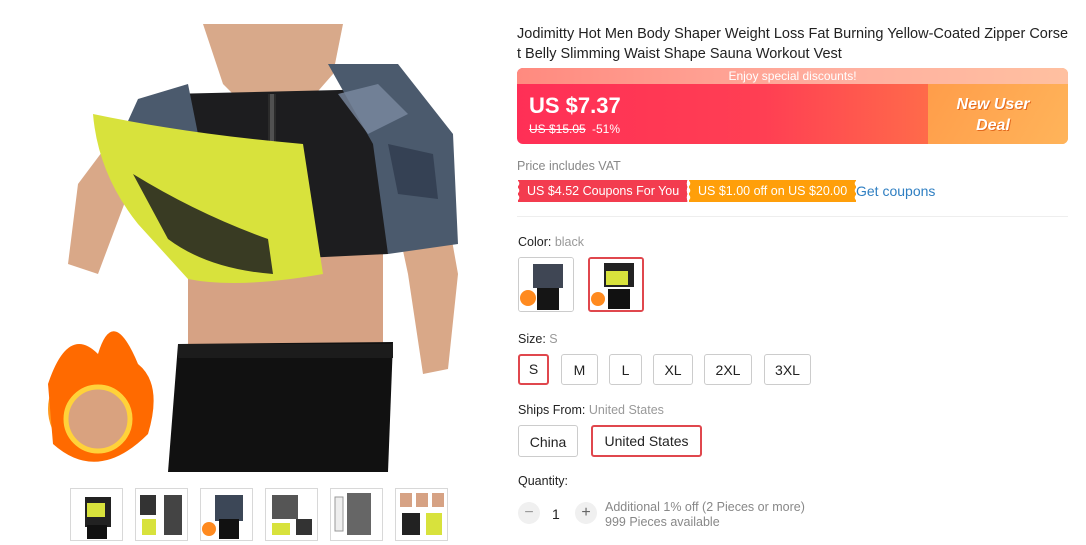  I want to click on thumbnail-6-image, so click(421, 514).